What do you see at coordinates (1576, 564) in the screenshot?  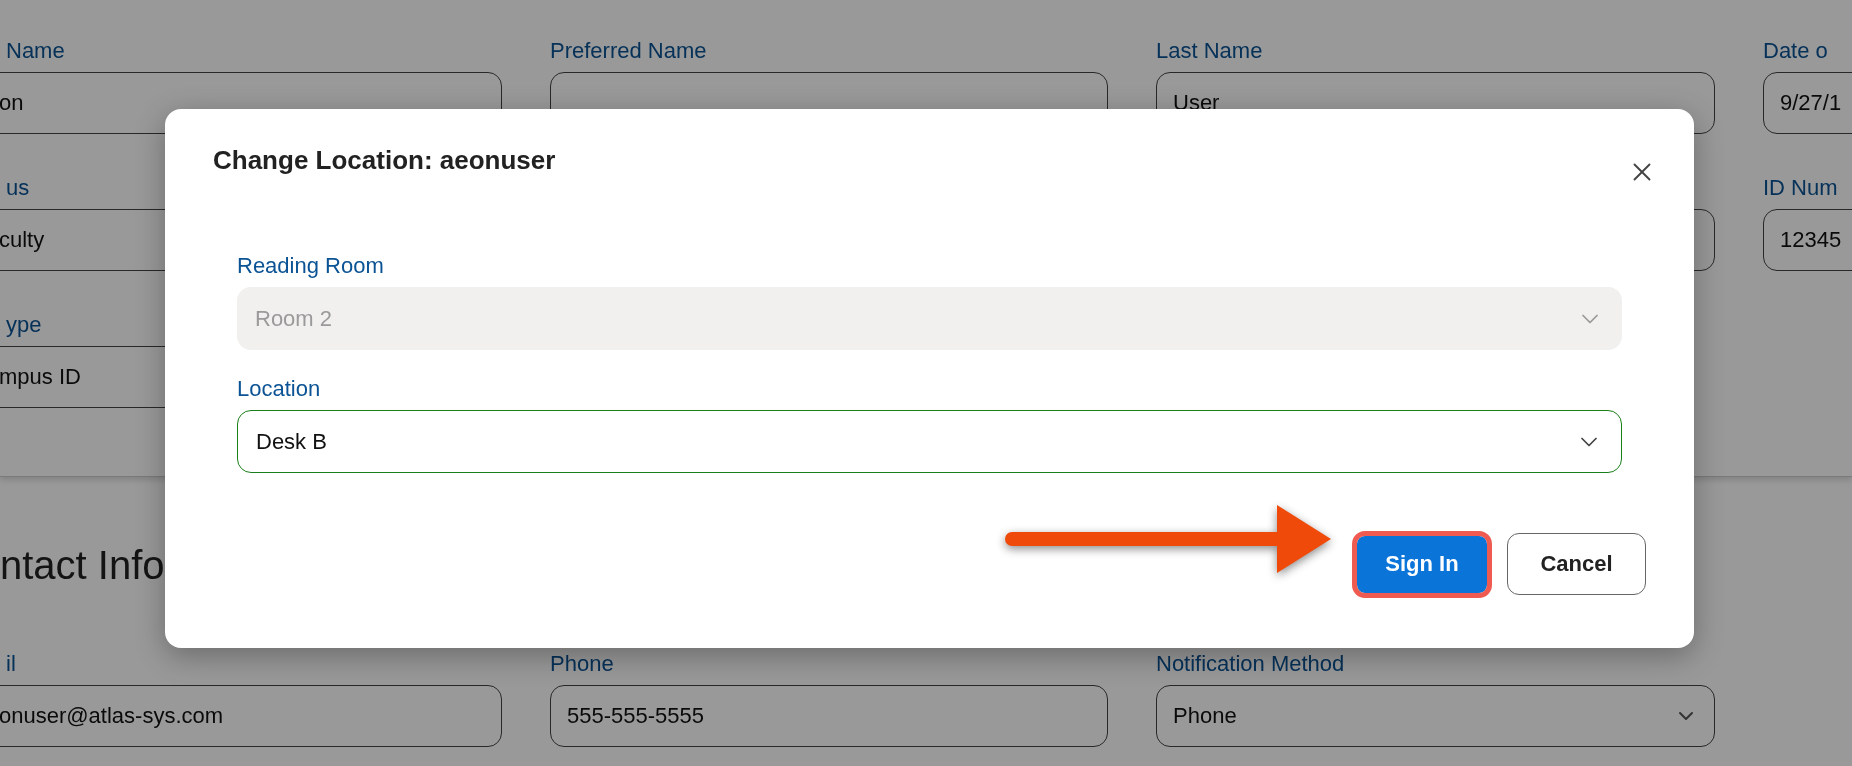 I see `cancel-button: Cancel` at bounding box center [1576, 564].